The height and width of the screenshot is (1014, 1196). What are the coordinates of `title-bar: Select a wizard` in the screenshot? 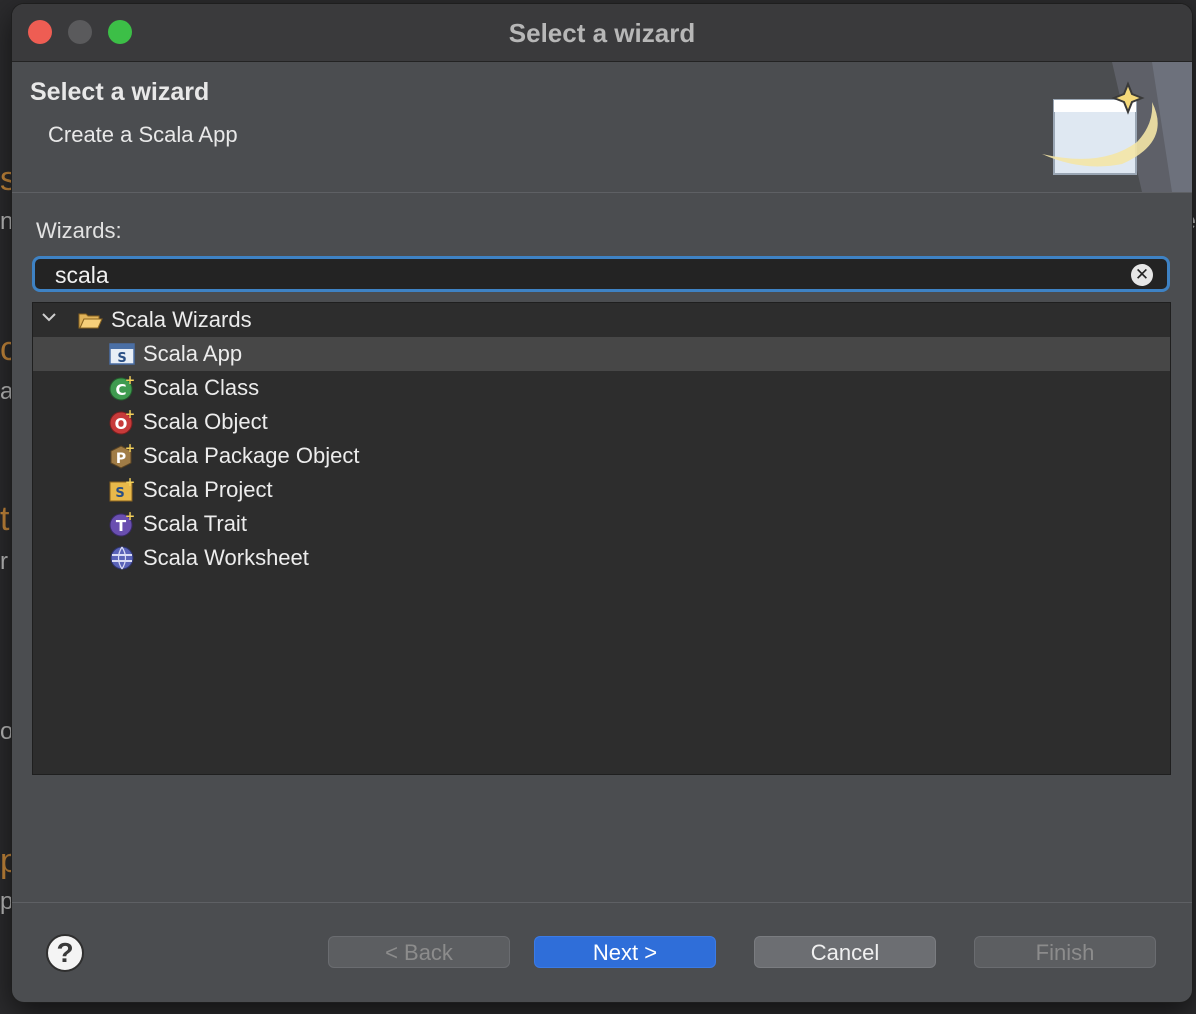 It's located at (602, 33).